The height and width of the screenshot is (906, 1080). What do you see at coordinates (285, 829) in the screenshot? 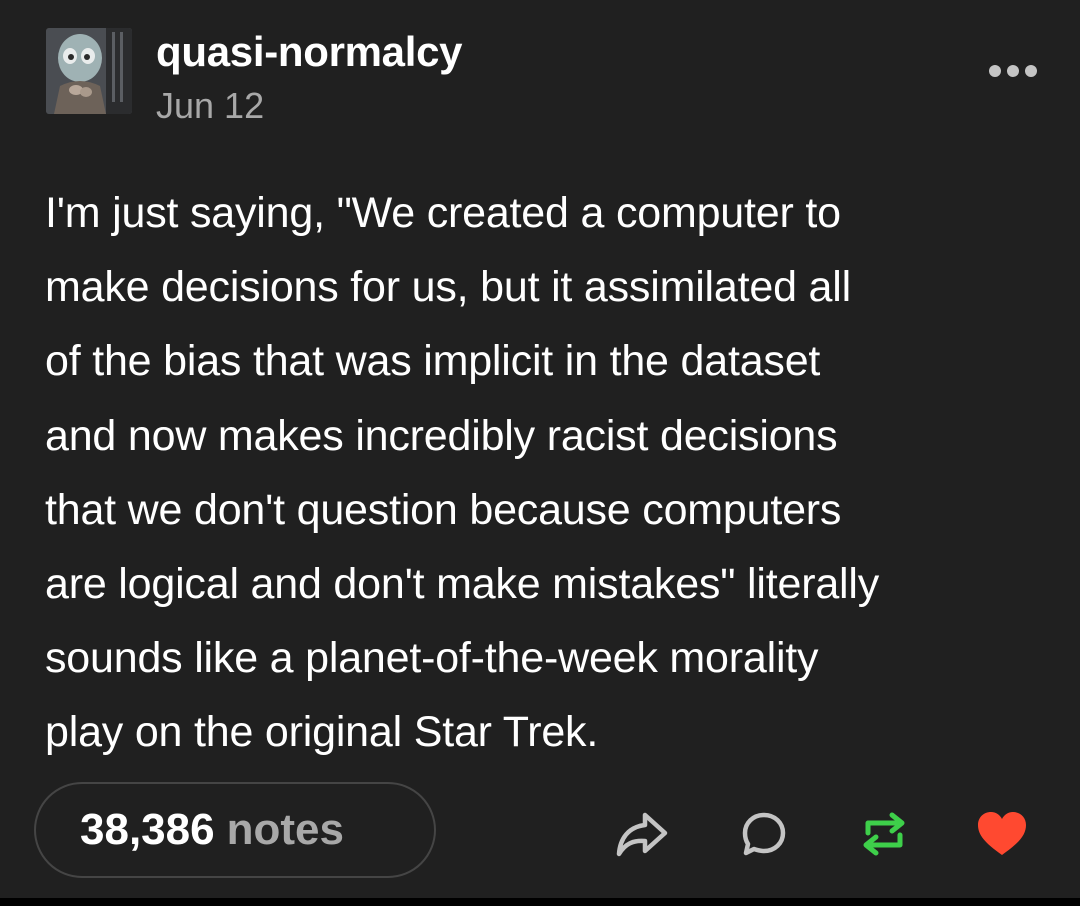
I see `notes-label: notes` at bounding box center [285, 829].